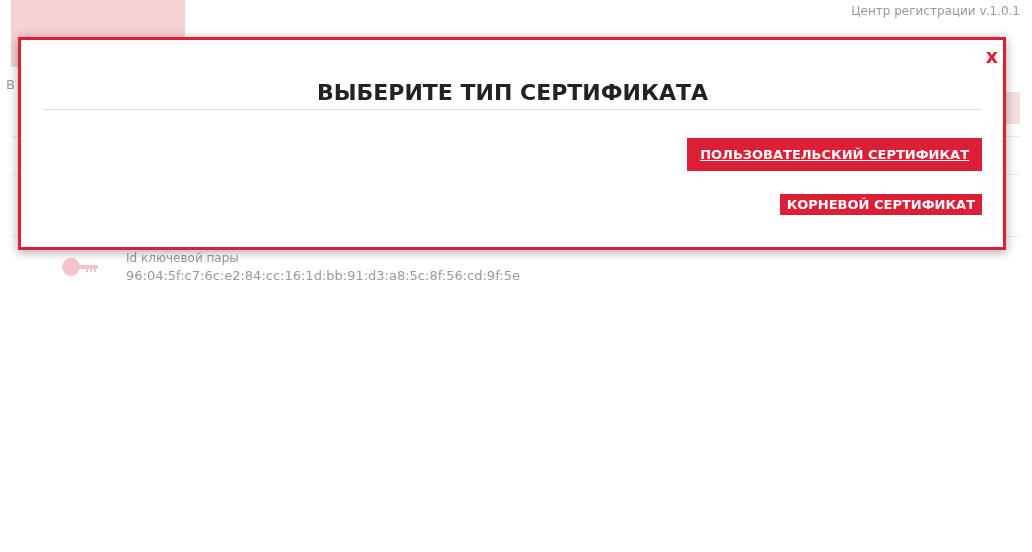 The width and height of the screenshot is (1032, 552). Describe the element at coordinates (10, 84) in the screenshot. I see `section-label: В` at that location.